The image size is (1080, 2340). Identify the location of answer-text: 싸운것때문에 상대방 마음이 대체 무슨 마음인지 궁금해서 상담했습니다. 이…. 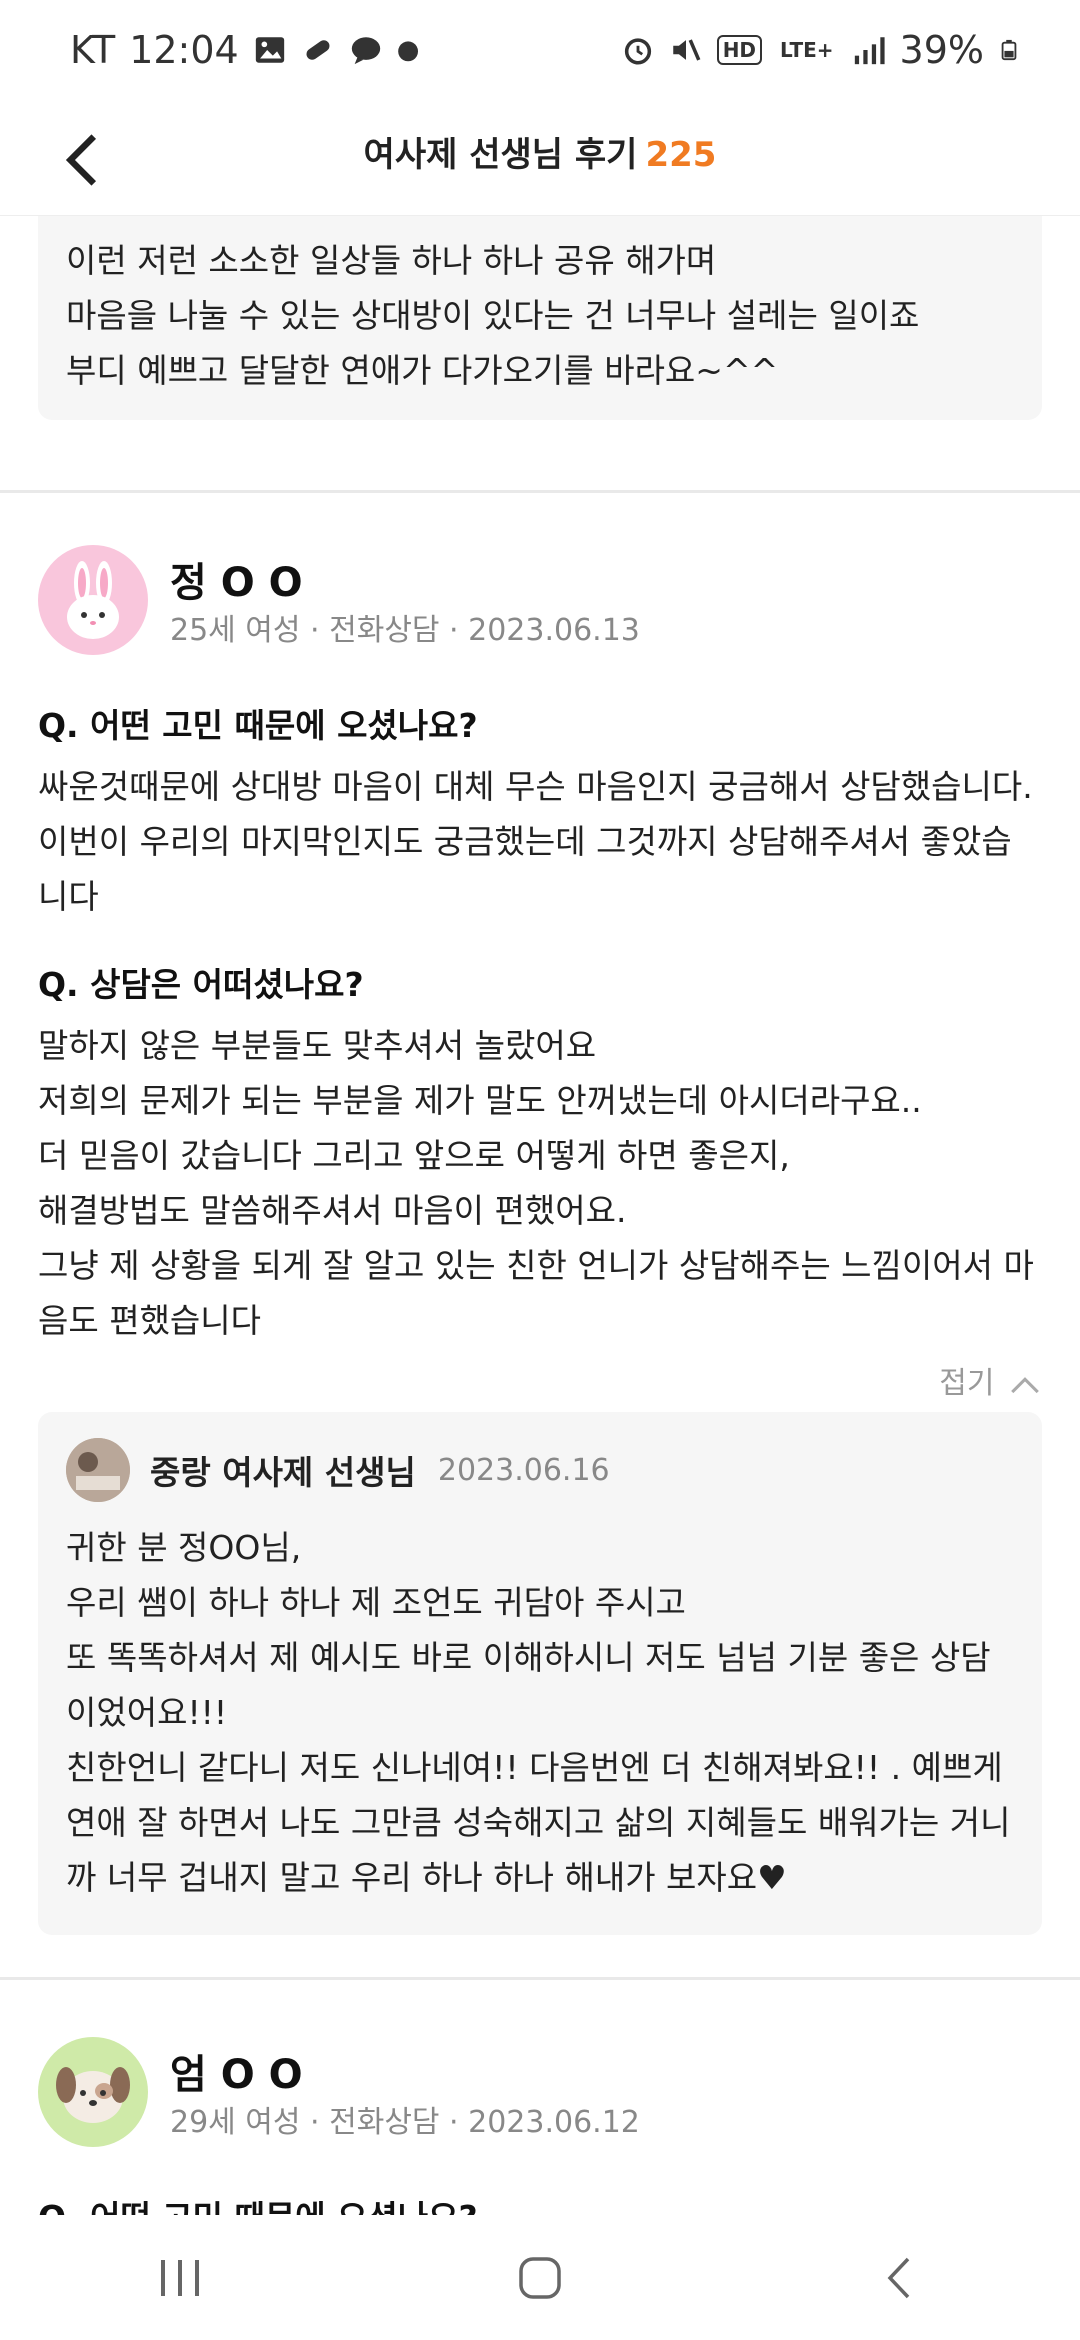
(535, 841).